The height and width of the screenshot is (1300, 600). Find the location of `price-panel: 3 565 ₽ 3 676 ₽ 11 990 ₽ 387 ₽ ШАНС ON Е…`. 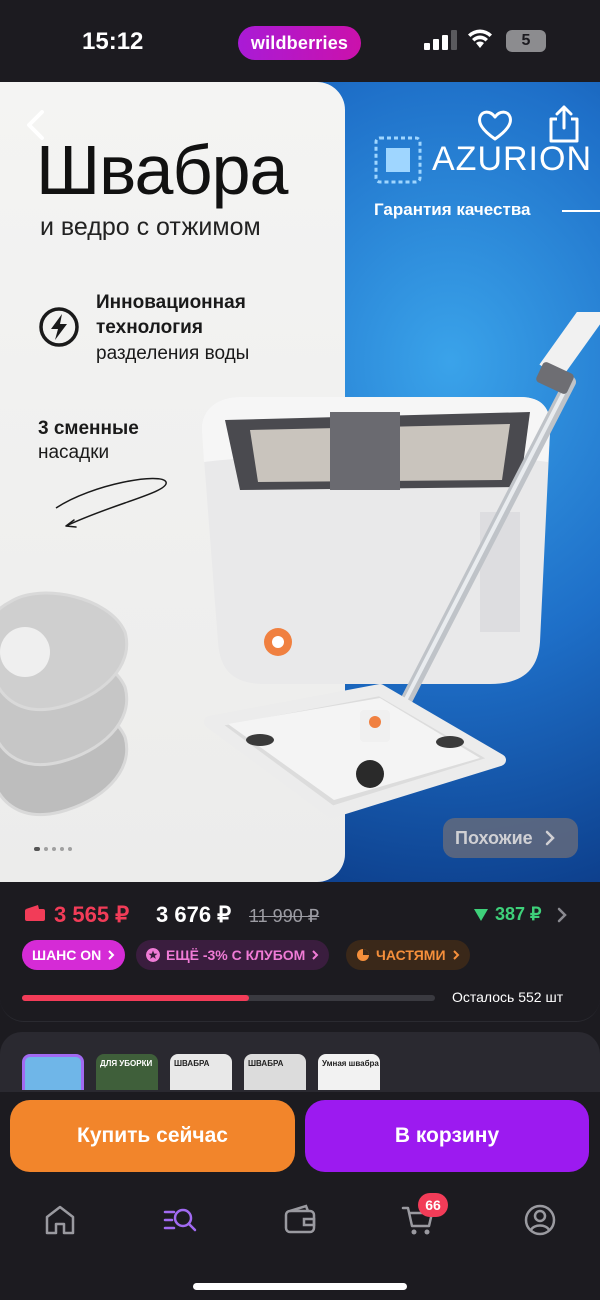

price-panel: 3 565 ₽ 3 676 ₽ 11 990 ₽ 387 ₽ ШАНС ON Е… is located at coordinates (300, 952).